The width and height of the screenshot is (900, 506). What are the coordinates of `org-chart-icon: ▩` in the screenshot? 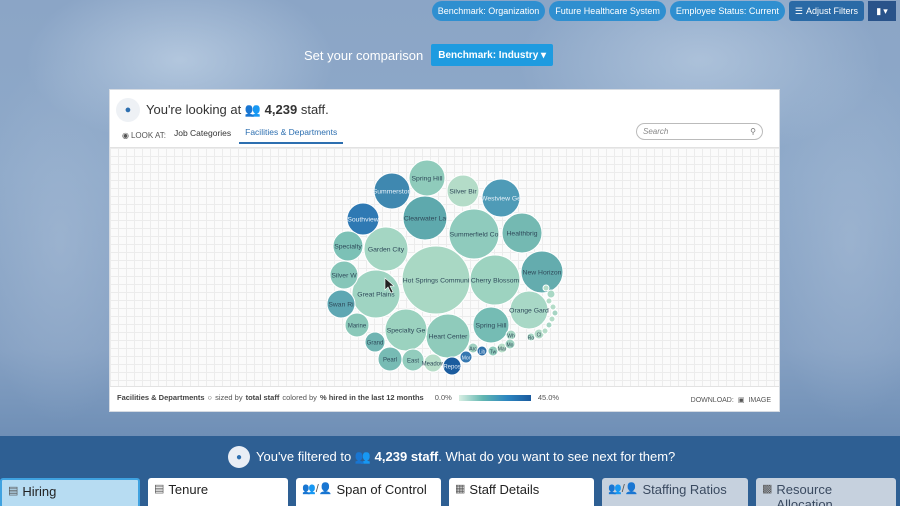 It's located at (767, 489).